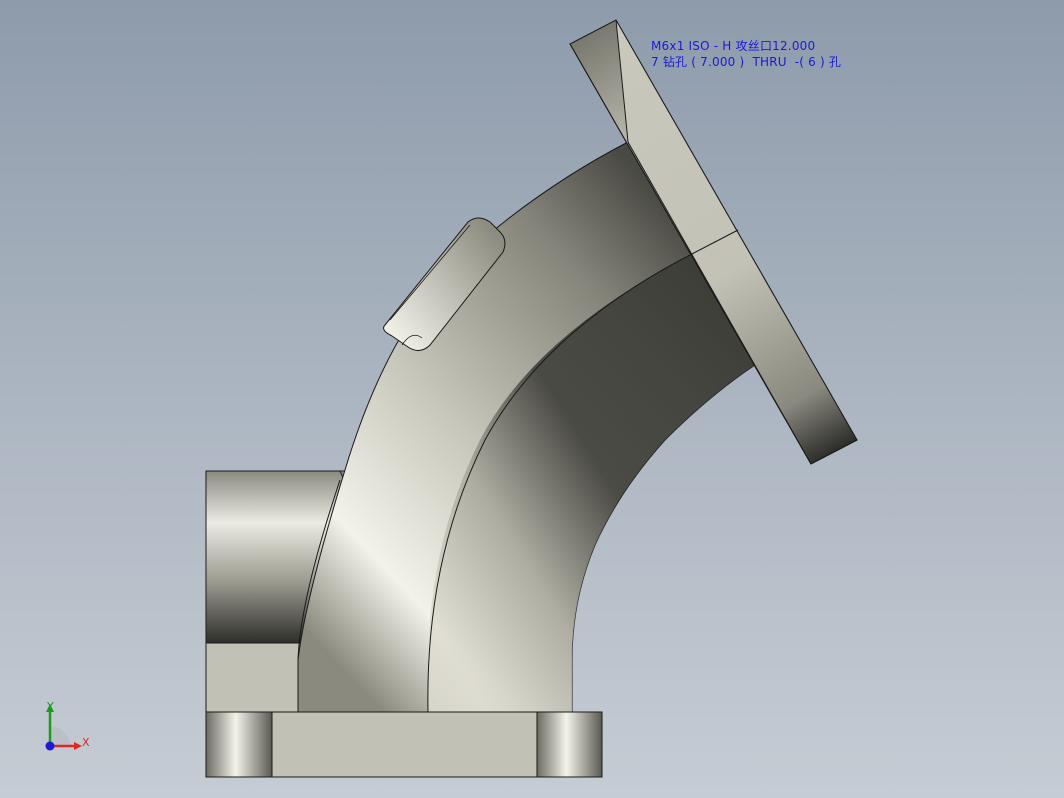  Describe the element at coordinates (50, 706) in the screenshot. I see `axis-y-label: Y` at that location.